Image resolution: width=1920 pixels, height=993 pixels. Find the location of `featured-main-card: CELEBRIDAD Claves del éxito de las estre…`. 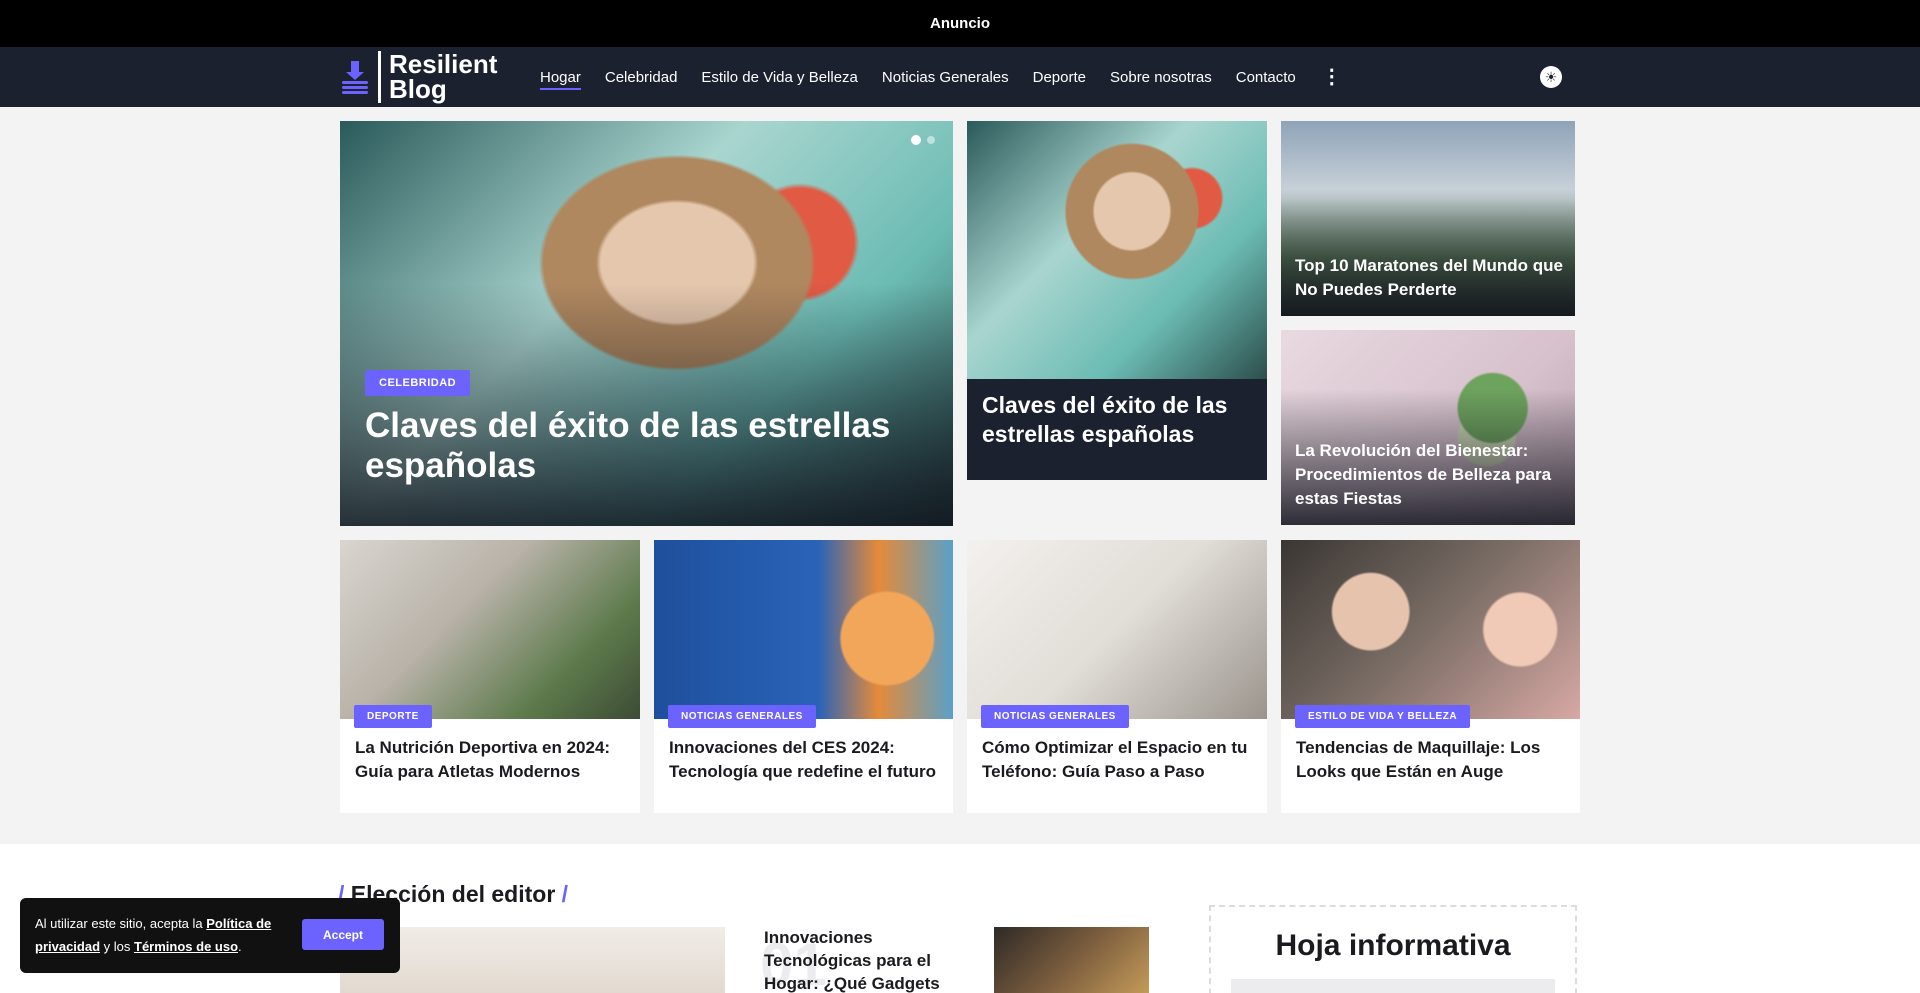

featured-main-card: CELEBRIDAD Claves del éxito de las estre… is located at coordinates (646, 323).